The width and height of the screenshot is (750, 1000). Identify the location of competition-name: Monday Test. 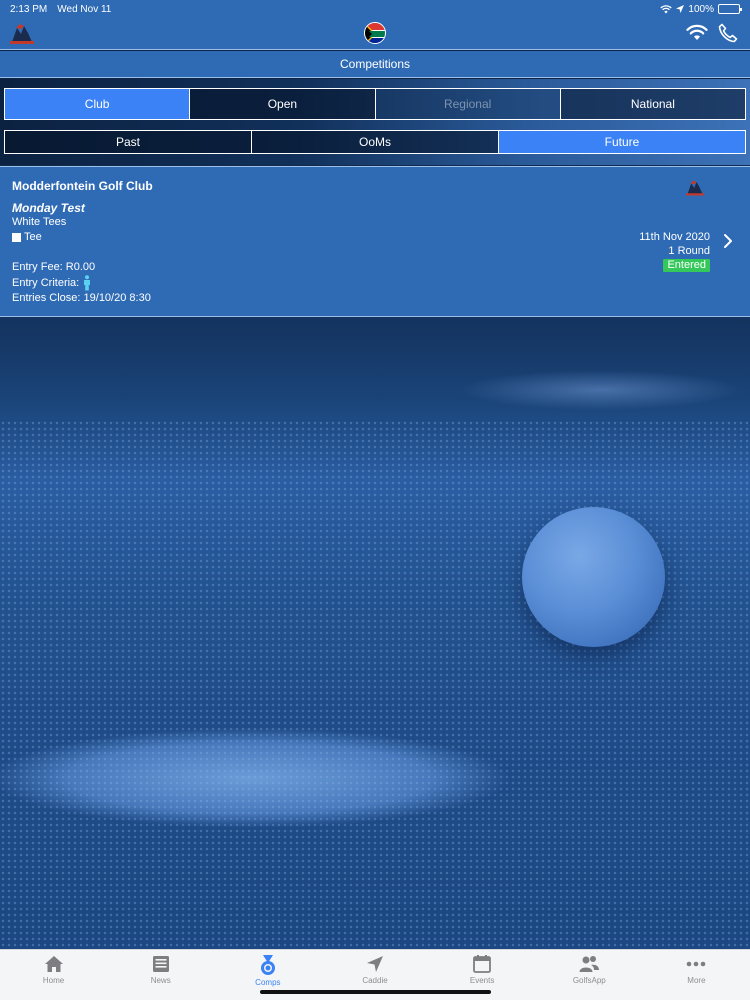
(48, 208).